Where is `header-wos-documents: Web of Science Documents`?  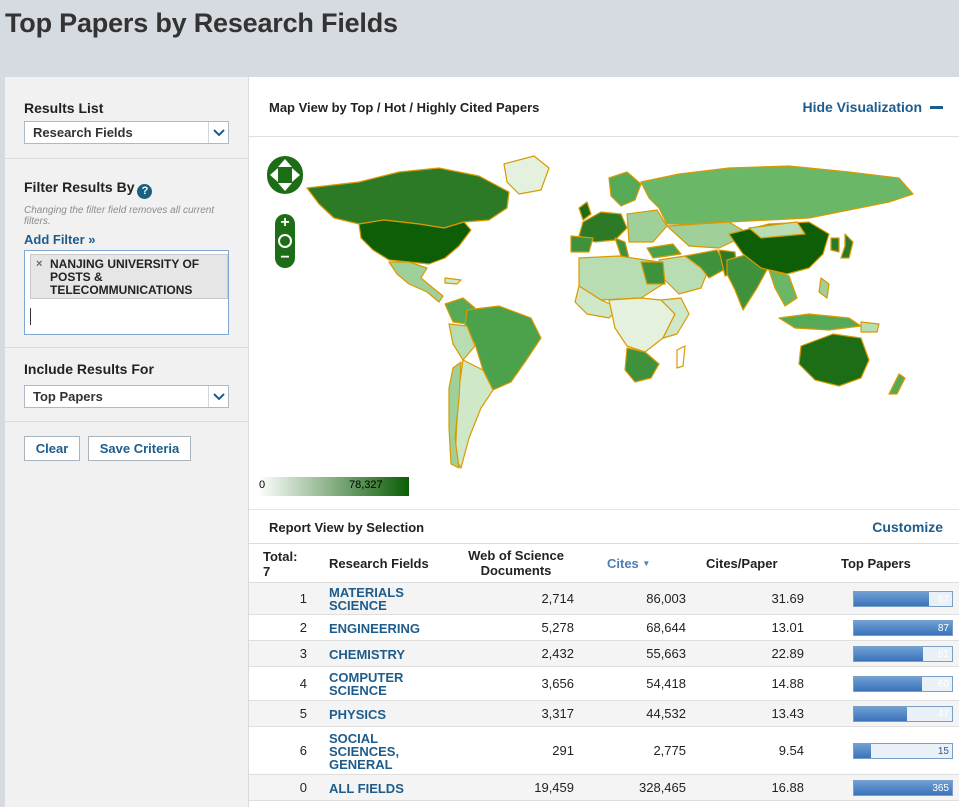 header-wos-documents: Web of Science Documents is located at coordinates (516, 563).